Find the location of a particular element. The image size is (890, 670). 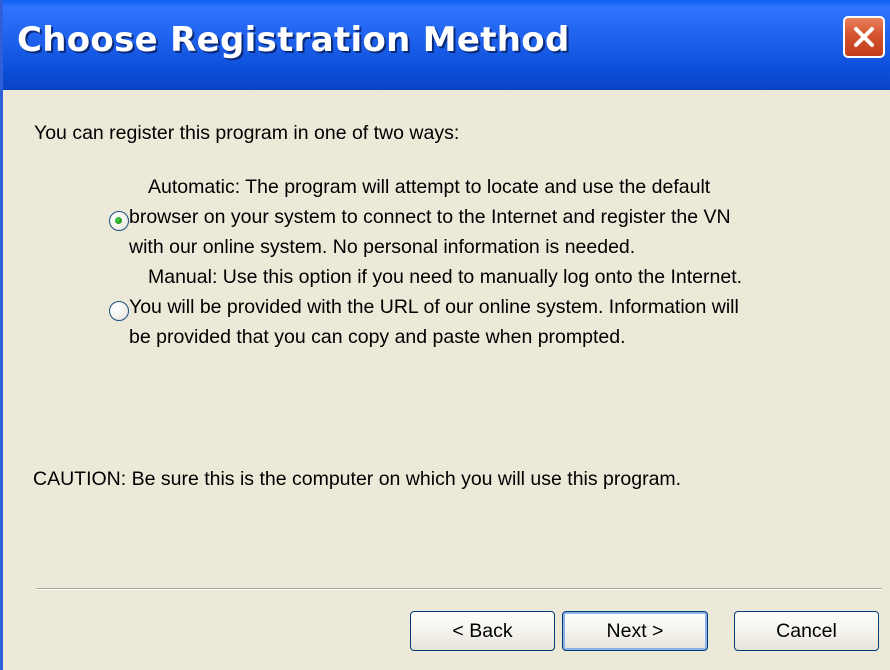

button-separator is located at coordinates (459, 589).